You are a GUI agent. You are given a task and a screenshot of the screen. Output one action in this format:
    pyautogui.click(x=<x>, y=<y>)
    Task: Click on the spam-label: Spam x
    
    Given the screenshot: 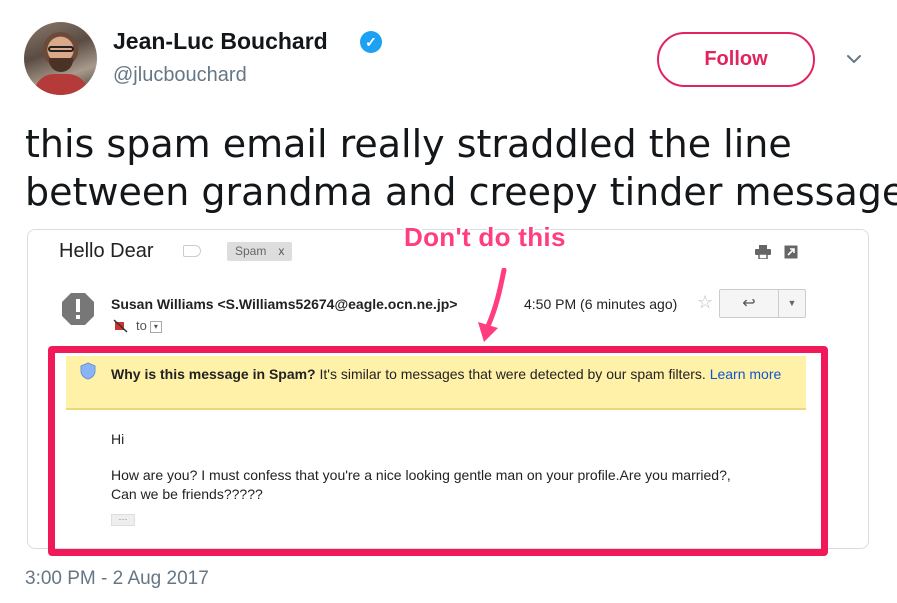 What is the action you would take?
    pyautogui.click(x=260, y=251)
    